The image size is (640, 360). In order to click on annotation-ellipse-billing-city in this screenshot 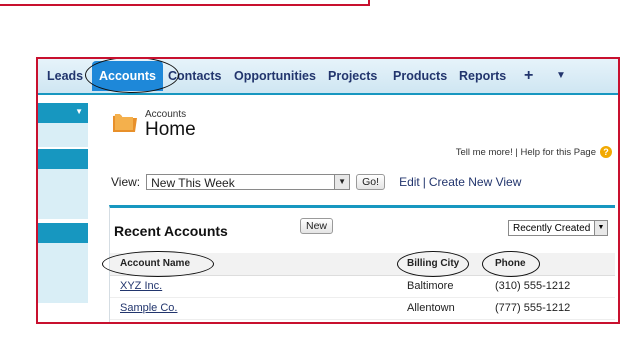, I will do `click(433, 264)`.